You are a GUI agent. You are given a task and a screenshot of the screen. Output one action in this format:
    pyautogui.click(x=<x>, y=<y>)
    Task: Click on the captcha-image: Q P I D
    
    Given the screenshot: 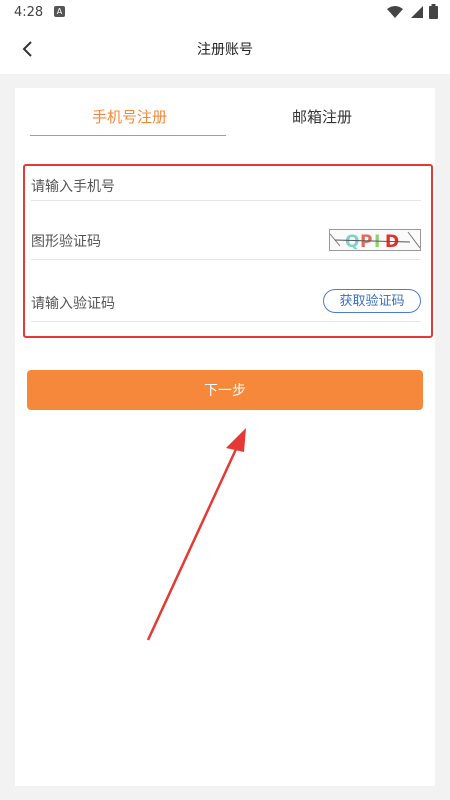 What is the action you would take?
    pyautogui.click(x=375, y=240)
    